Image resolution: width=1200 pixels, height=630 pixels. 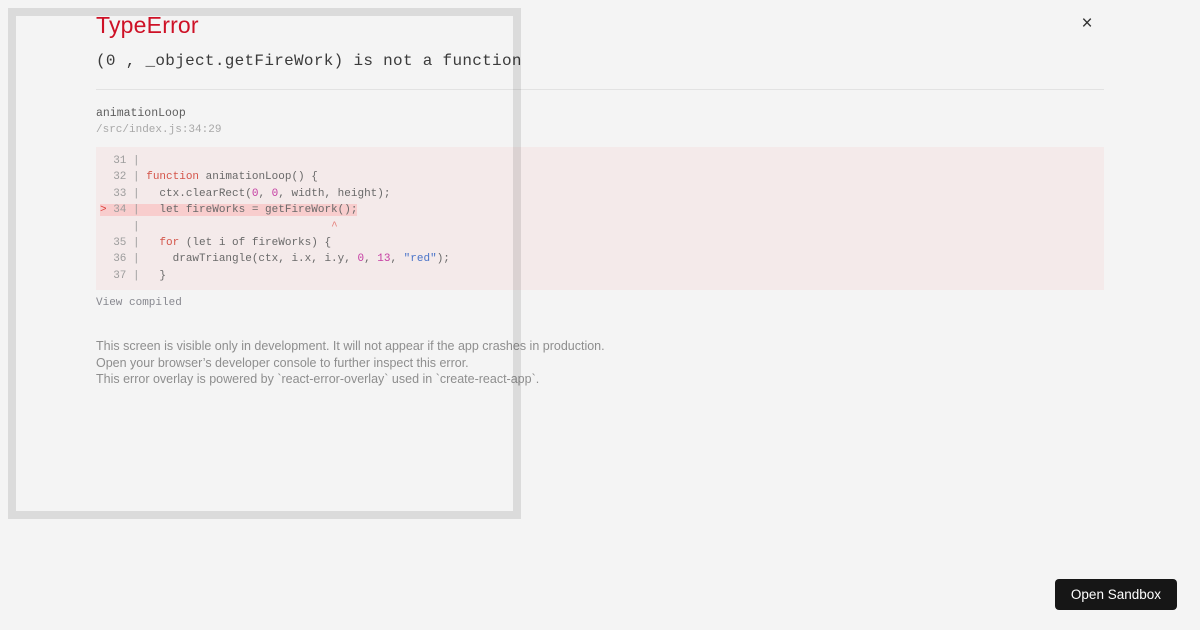 I want to click on close-button: ×, so click(x=1087, y=23).